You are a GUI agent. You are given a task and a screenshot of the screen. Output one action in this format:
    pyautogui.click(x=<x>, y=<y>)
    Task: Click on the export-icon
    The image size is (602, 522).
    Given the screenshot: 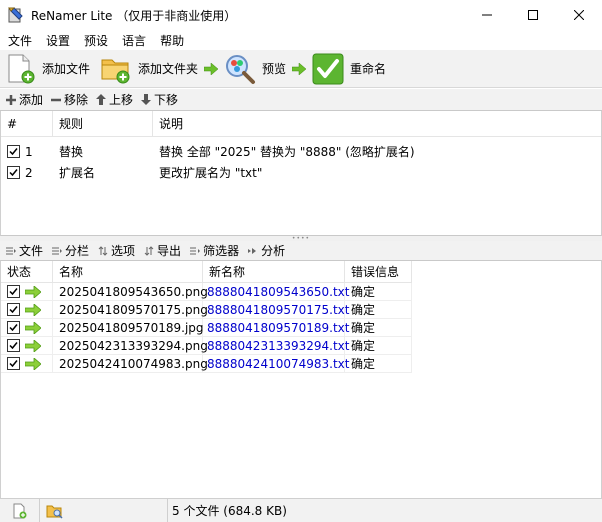 What is the action you would take?
    pyautogui.click(x=149, y=250)
    